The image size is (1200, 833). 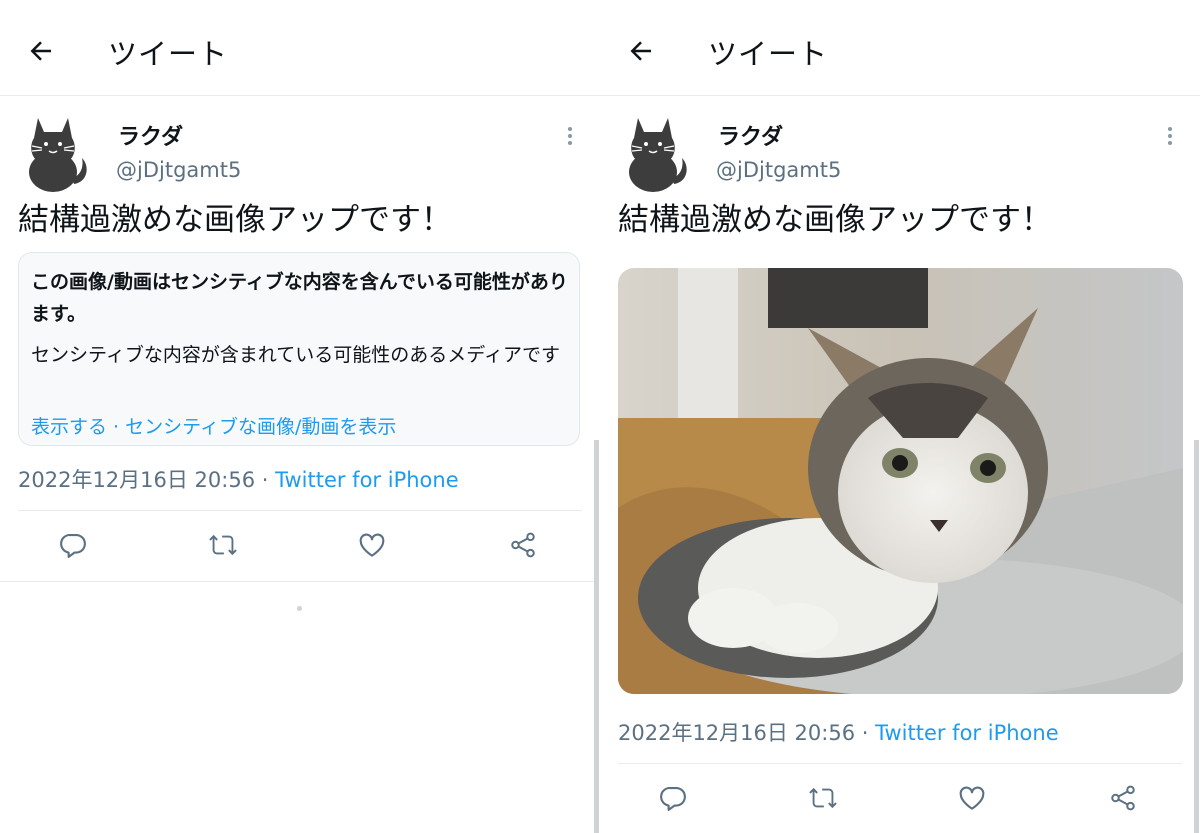 What do you see at coordinates (297, 581) in the screenshot?
I see `section-divider` at bounding box center [297, 581].